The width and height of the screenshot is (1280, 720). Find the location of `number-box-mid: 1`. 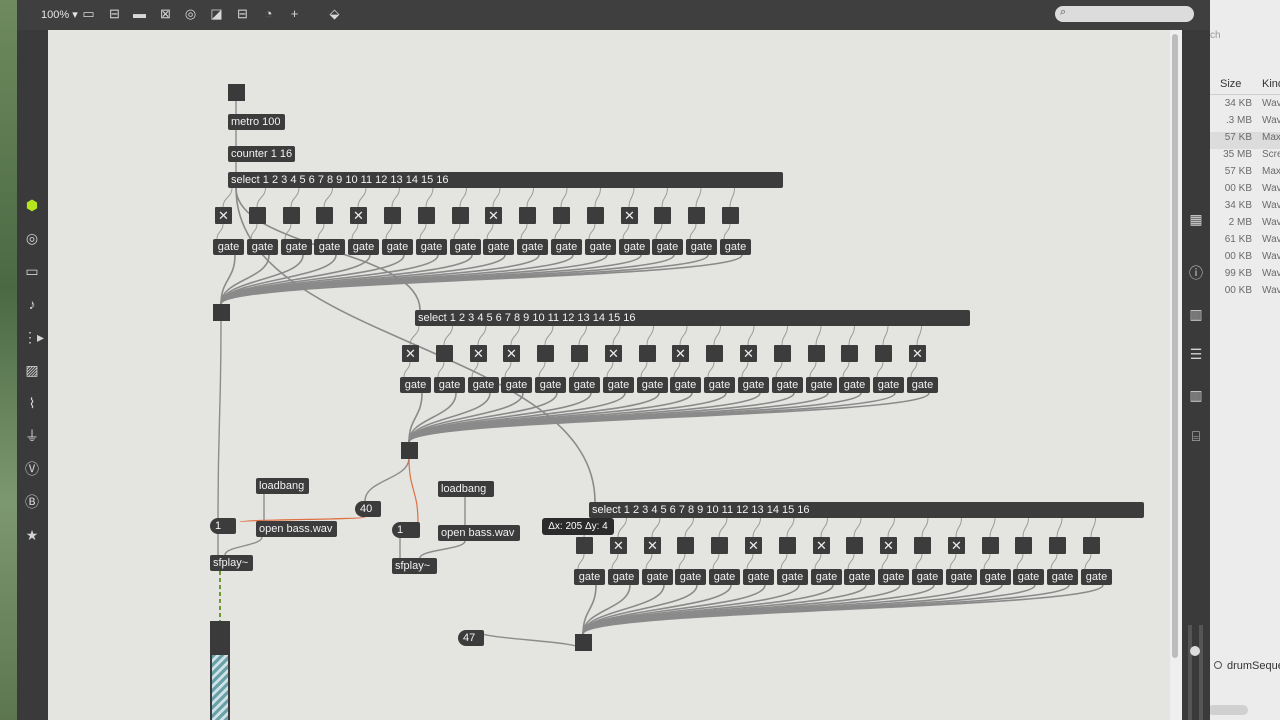

number-box-mid: 1 is located at coordinates (406, 530).